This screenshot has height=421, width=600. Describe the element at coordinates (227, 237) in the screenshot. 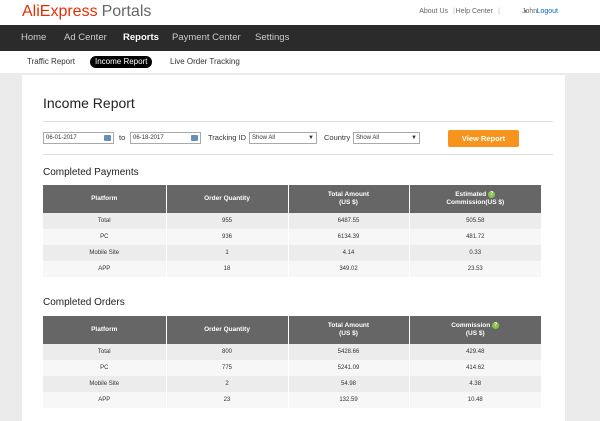

I see `cell-quantity: 936` at that location.